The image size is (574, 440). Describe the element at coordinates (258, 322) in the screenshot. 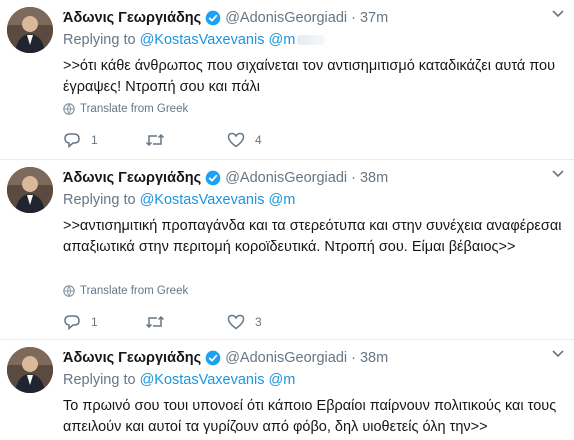

I see `like-count: 3` at that location.